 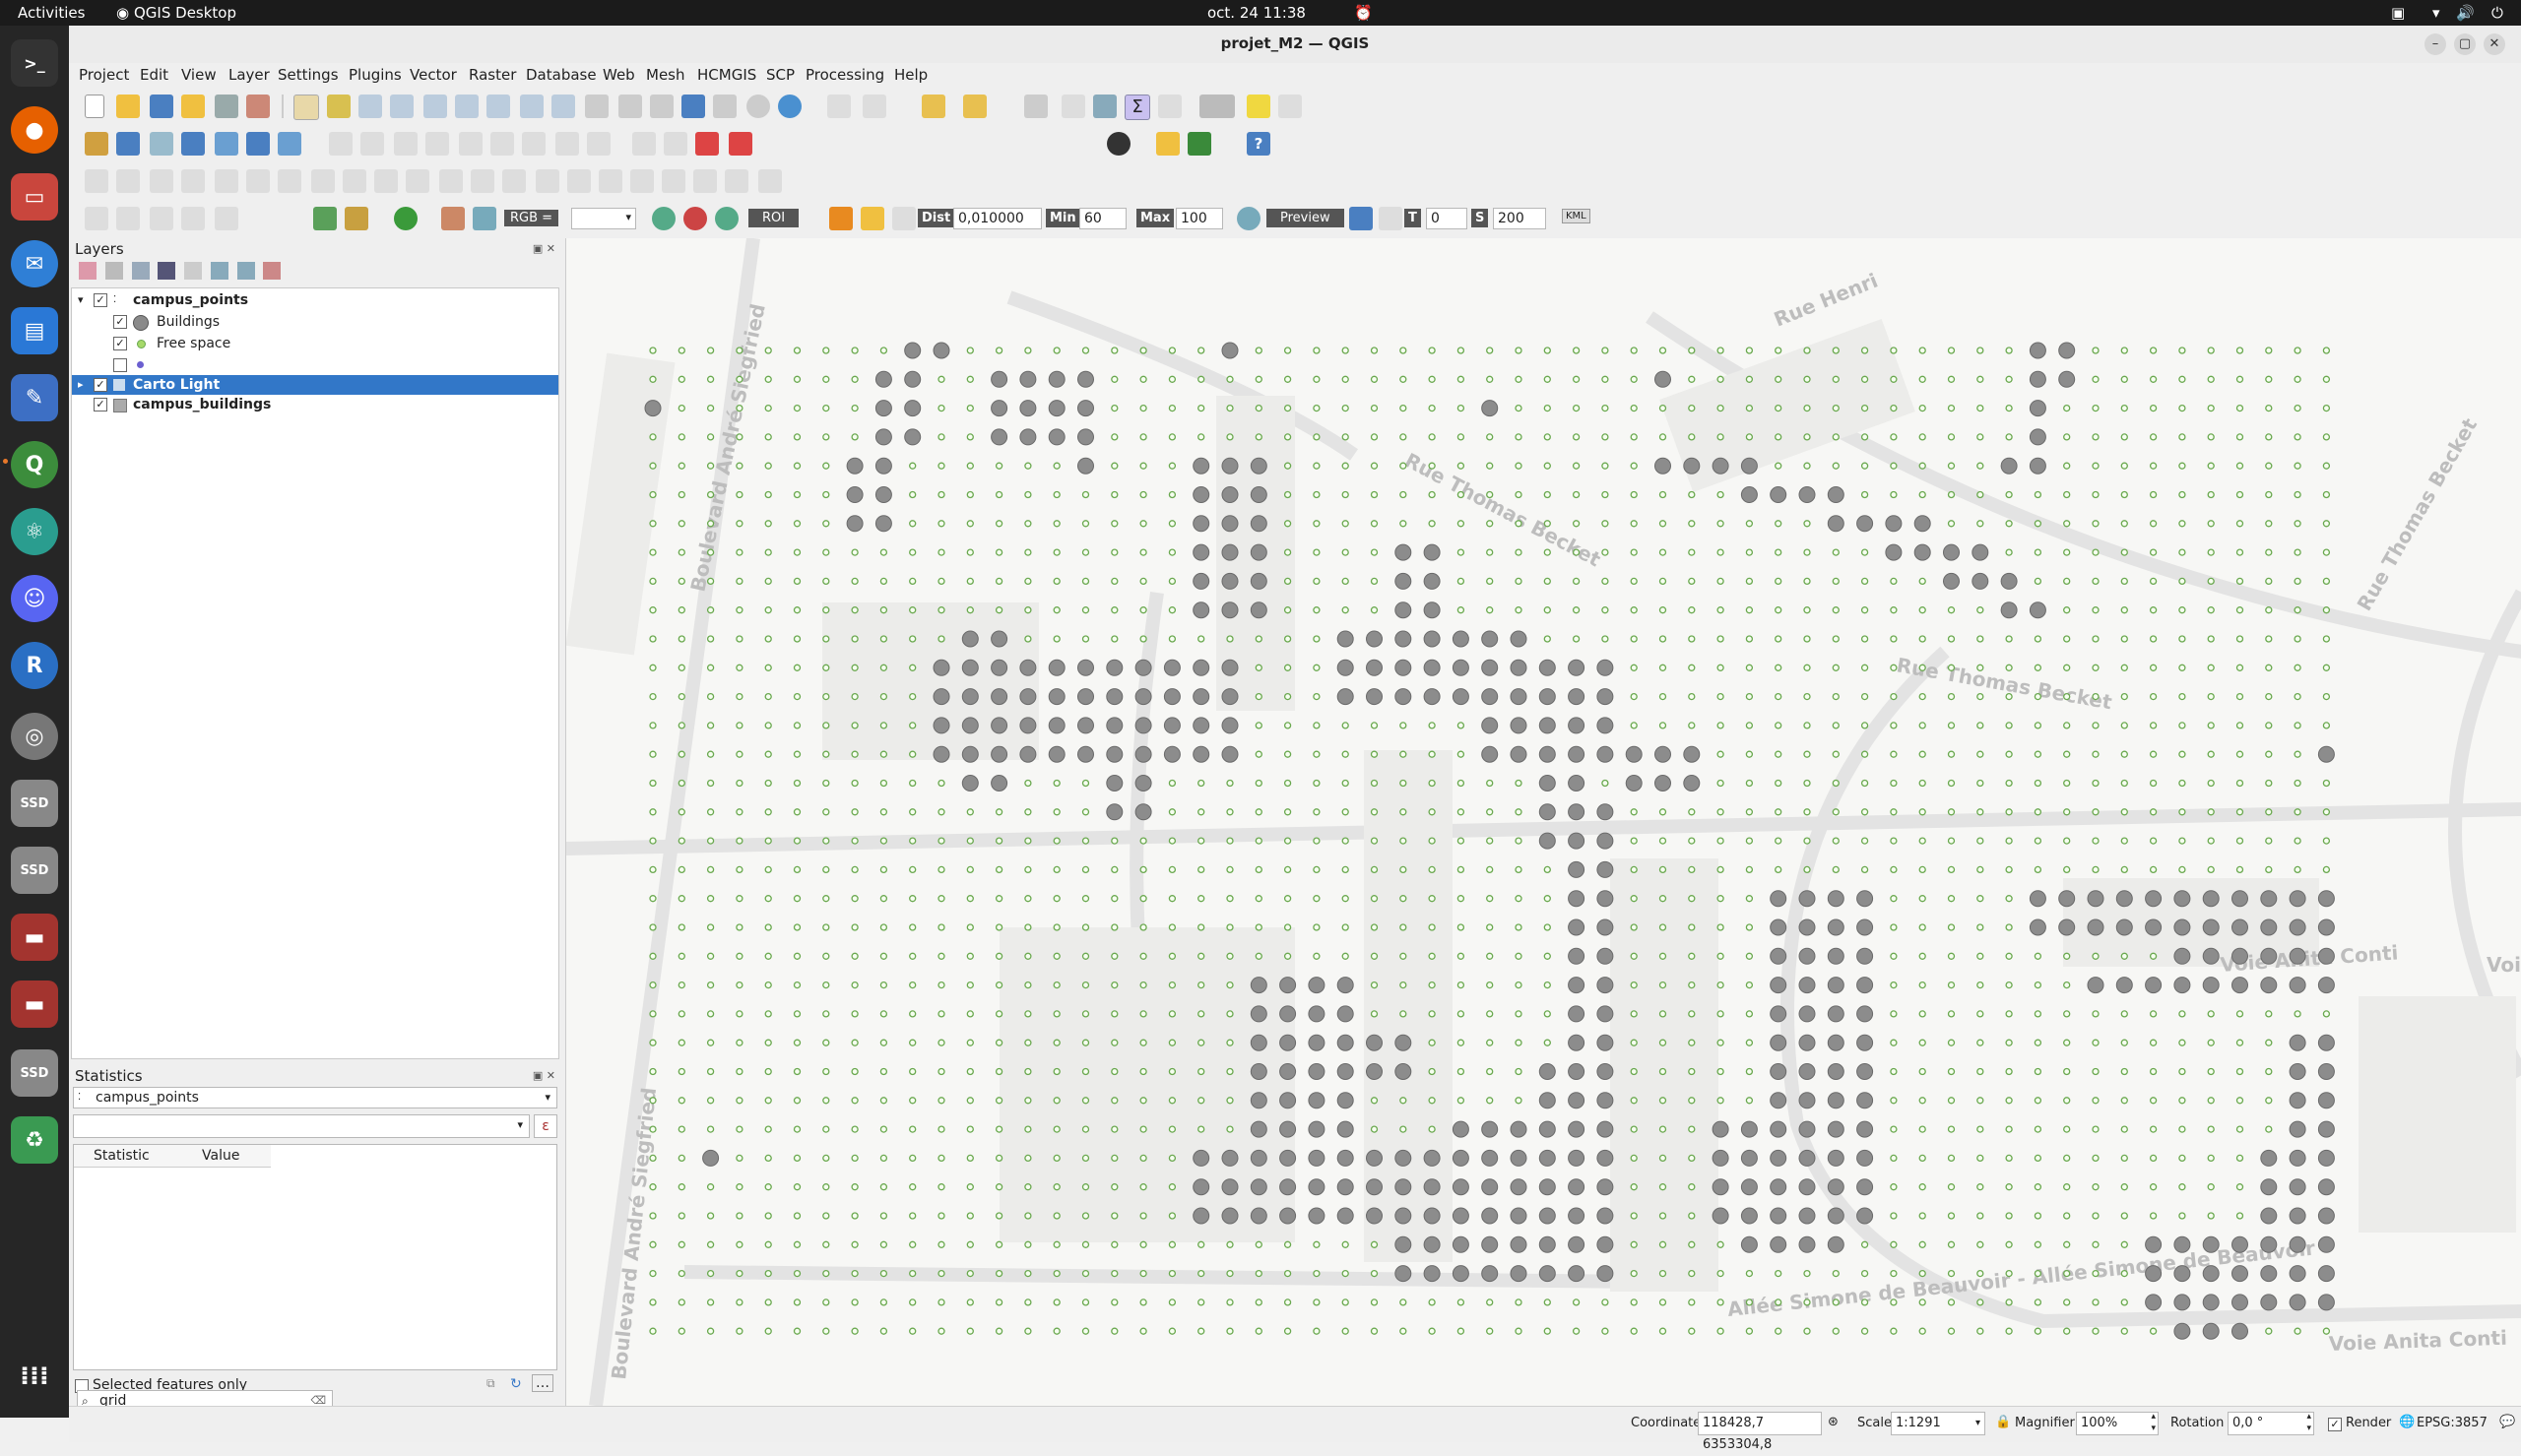 What do you see at coordinates (226, 218) in the screenshot?
I see `scp-tool-5-icon` at bounding box center [226, 218].